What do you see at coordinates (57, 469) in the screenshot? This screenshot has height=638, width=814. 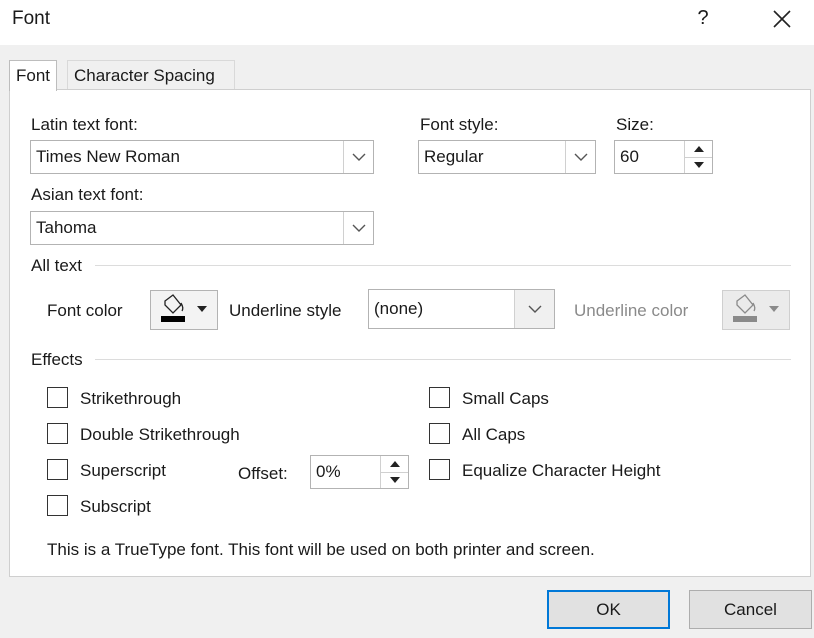 I see `superscript-checkbox` at bounding box center [57, 469].